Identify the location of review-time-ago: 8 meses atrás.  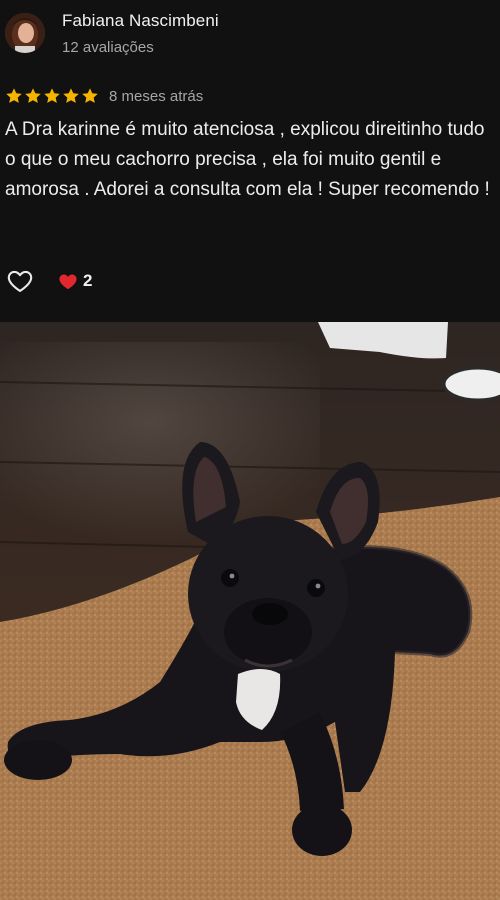
(156, 96).